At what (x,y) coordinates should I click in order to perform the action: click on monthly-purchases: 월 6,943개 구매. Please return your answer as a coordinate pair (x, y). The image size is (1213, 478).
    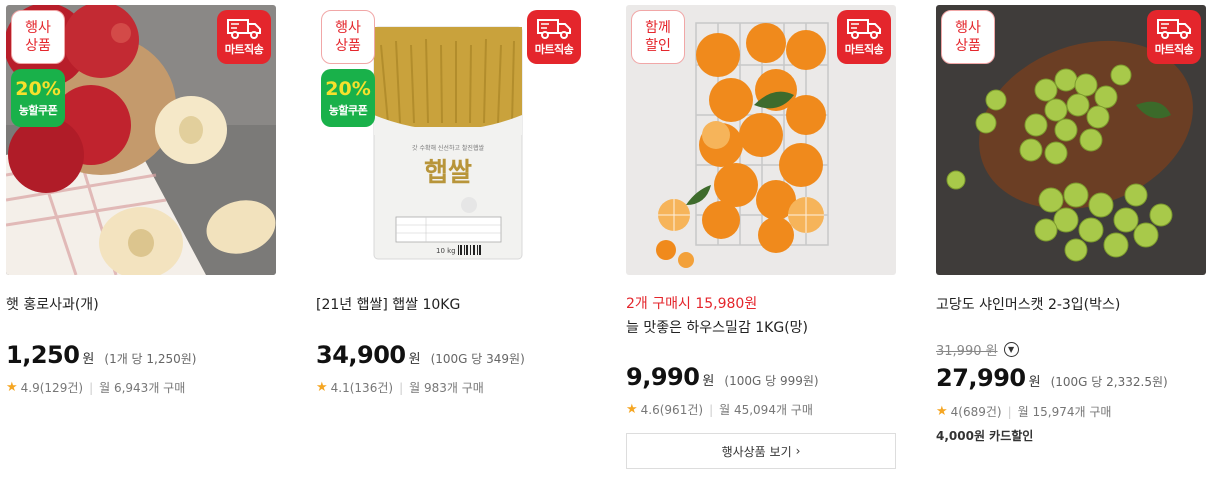
    Looking at the image, I should click on (142, 388).